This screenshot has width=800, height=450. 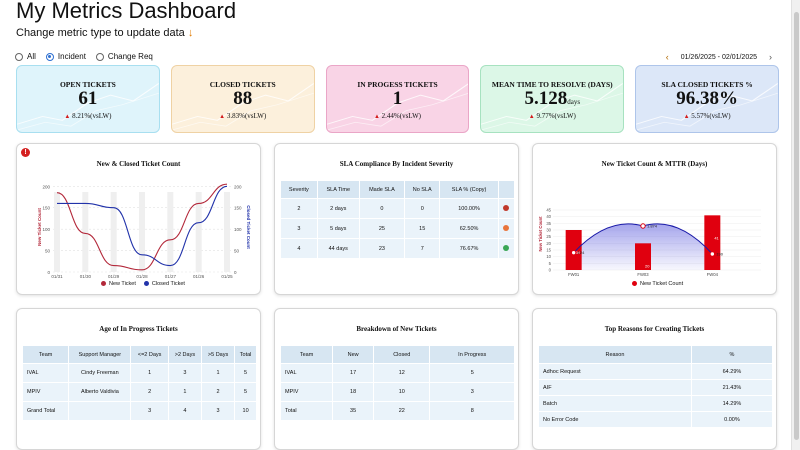 I want to click on table-cell: Batch, so click(x=615, y=403).